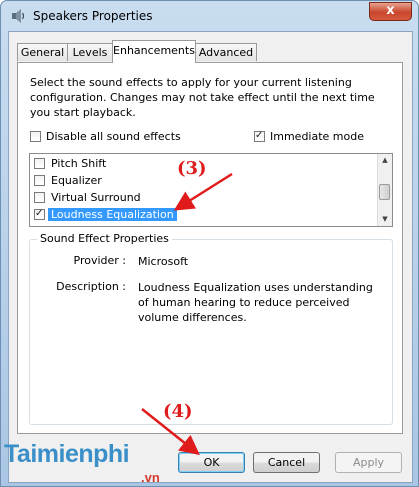 The height and width of the screenshot is (487, 419). What do you see at coordinates (150, 477) in the screenshot?
I see `watermark-suffix: .vn` at bounding box center [150, 477].